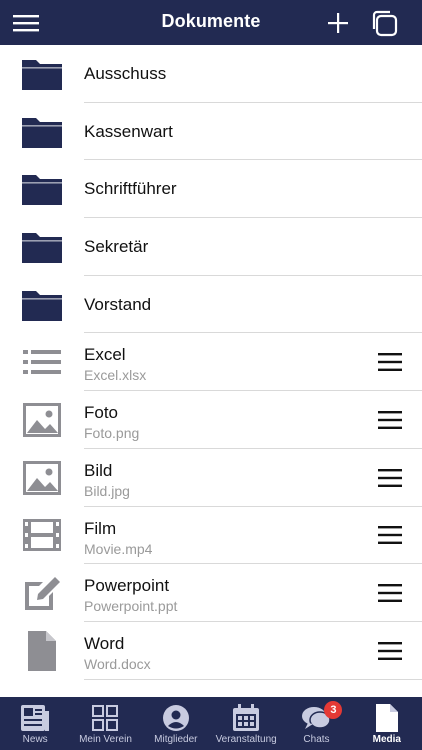  What do you see at coordinates (118, 304) in the screenshot?
I see `folder-name: Vorstand` at bounding box center [118, 304].